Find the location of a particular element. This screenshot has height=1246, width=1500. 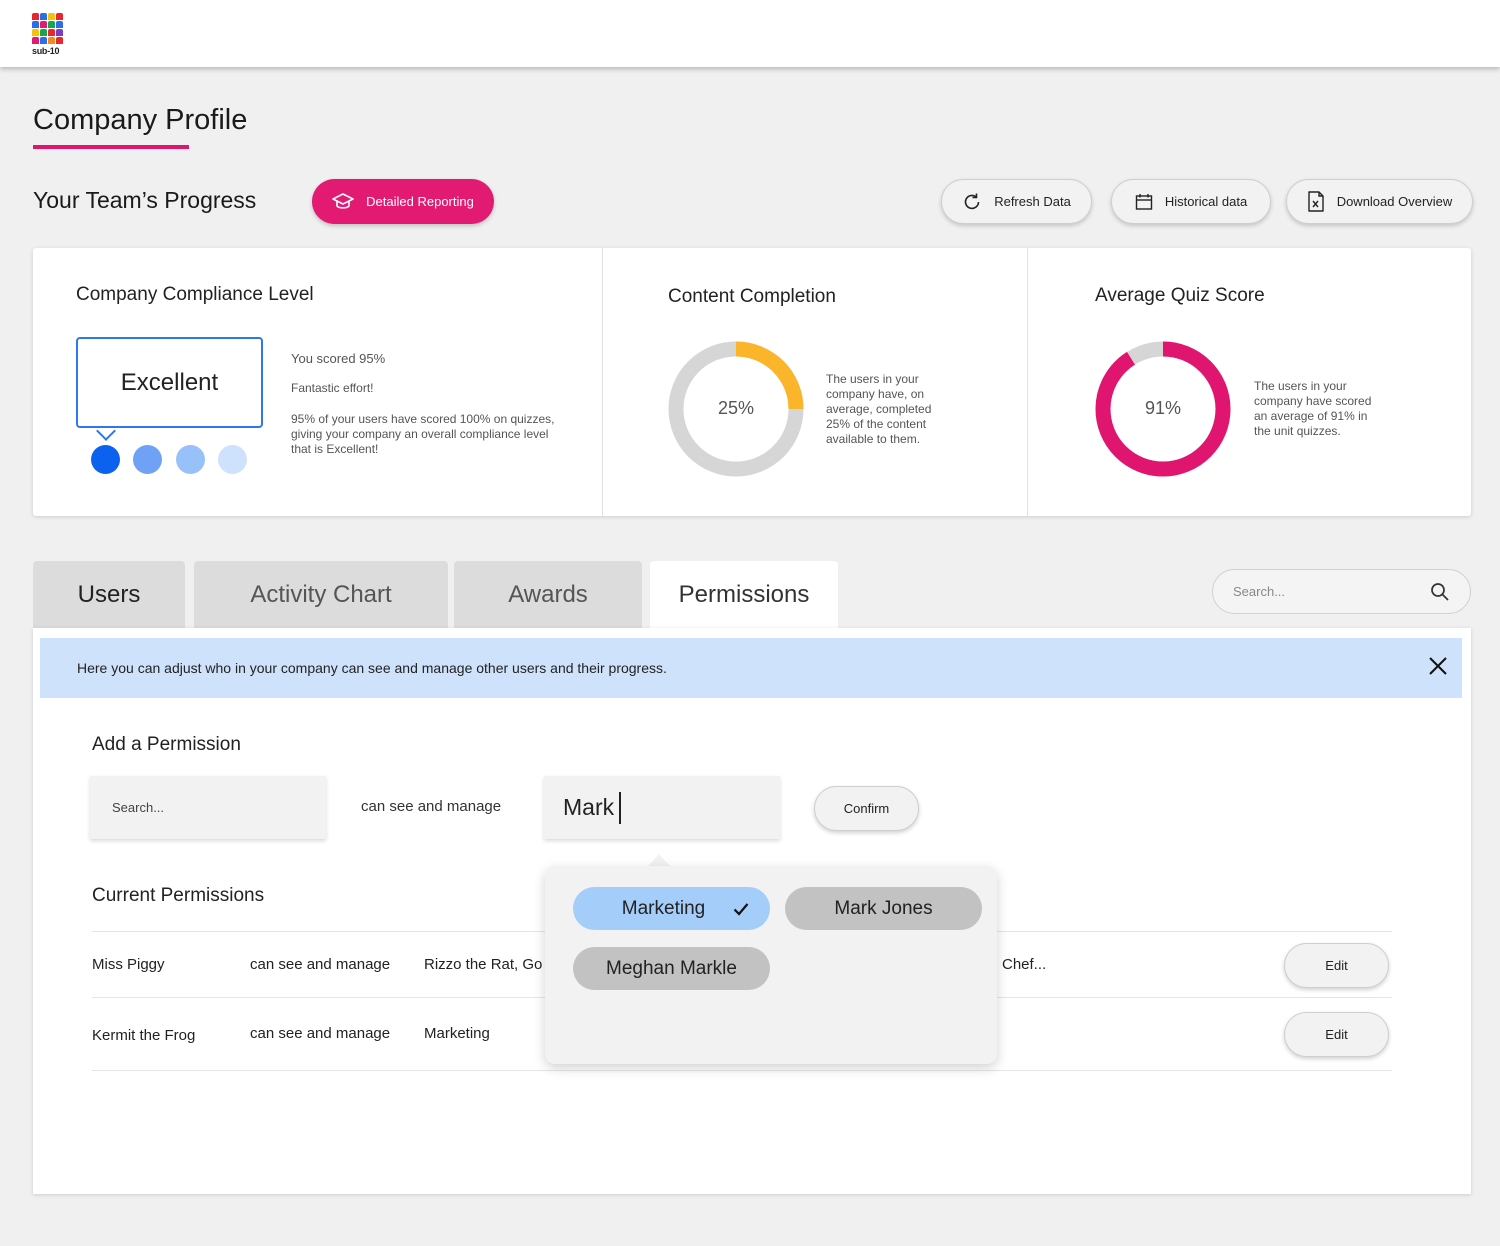

content-completion-title: Content Completion is located at coordinates (752, 296).